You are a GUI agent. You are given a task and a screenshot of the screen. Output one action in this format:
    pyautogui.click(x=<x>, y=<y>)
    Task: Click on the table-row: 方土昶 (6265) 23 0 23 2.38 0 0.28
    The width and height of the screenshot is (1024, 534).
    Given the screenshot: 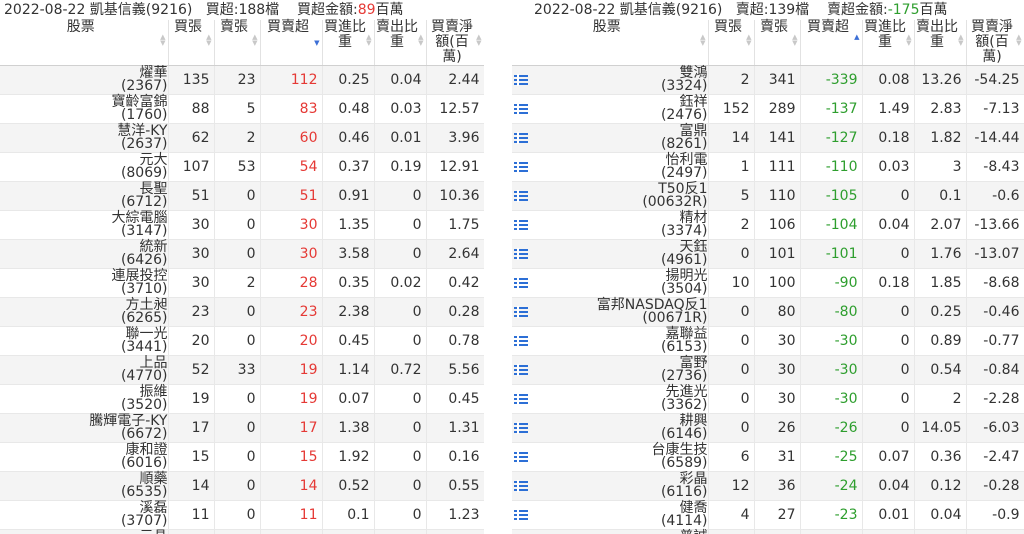 What is the action you would take?
    pyautogui.click(x=242, y=312)
    